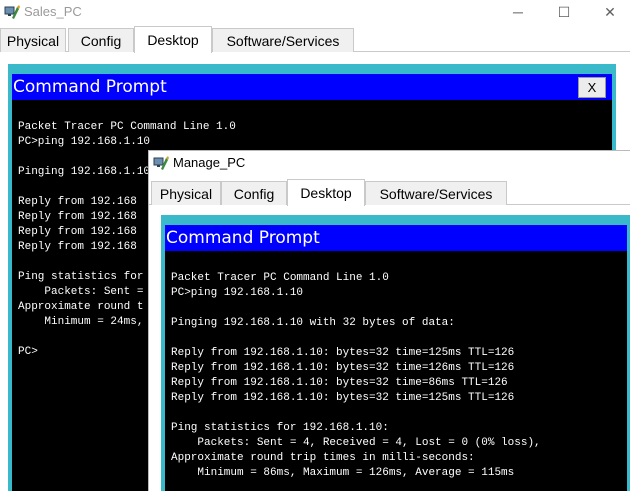 The image size is (630, 491). What do you see at coordinates (518, 12) in the screenshot?
I see `minimize-button: ─` at bounding box center [518, 12].